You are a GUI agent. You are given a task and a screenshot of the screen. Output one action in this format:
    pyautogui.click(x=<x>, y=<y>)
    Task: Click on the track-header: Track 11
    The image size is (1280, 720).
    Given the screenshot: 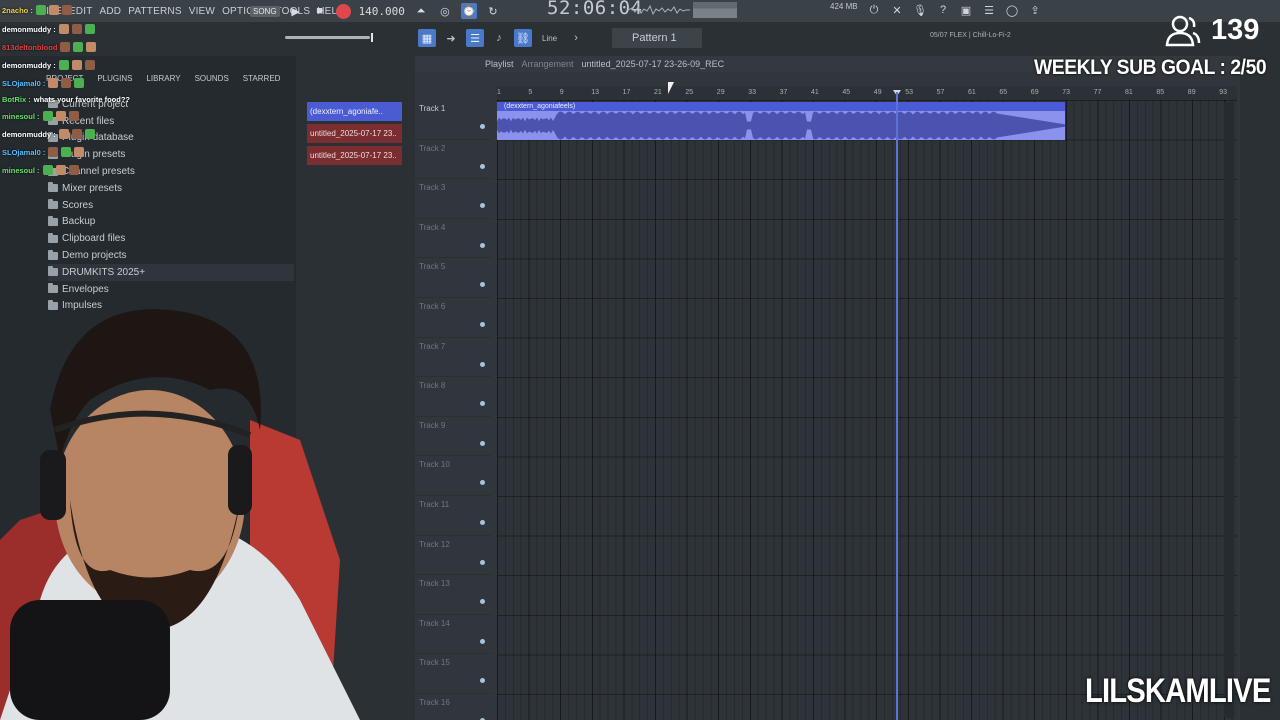 What is the action you would take?
    pyautogui.click(x=453, y=516)
    